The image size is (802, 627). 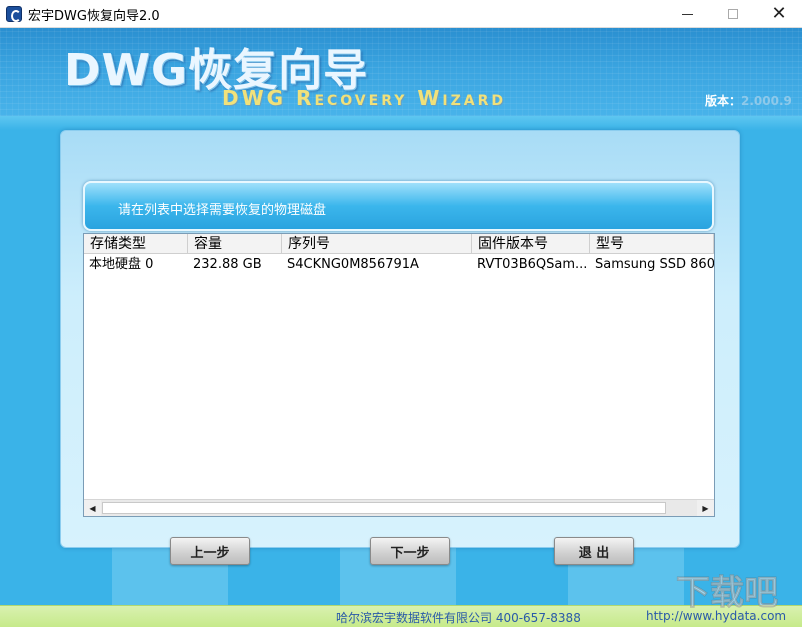 What do you see at coordinates (377, 244) in the screenshot?
I see `column-header-serial: 序列号` at bounding box center [377, 244].